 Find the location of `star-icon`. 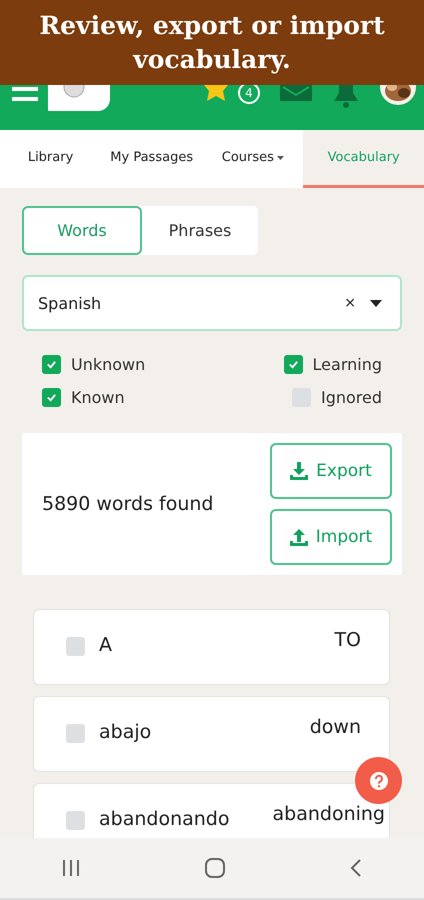

star-icon is located at coordinates (216, 93).